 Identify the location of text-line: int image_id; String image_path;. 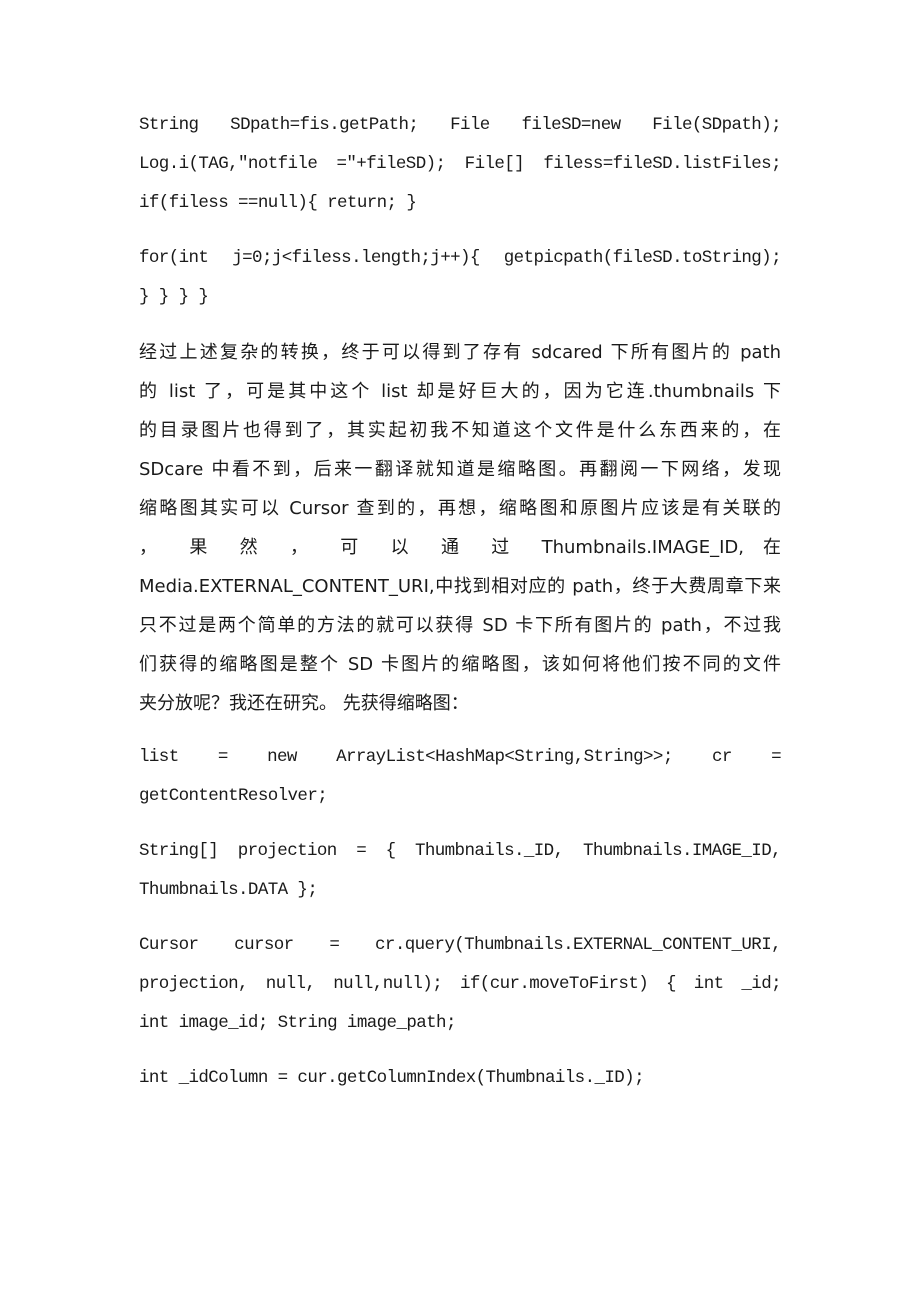
(297, 1023).